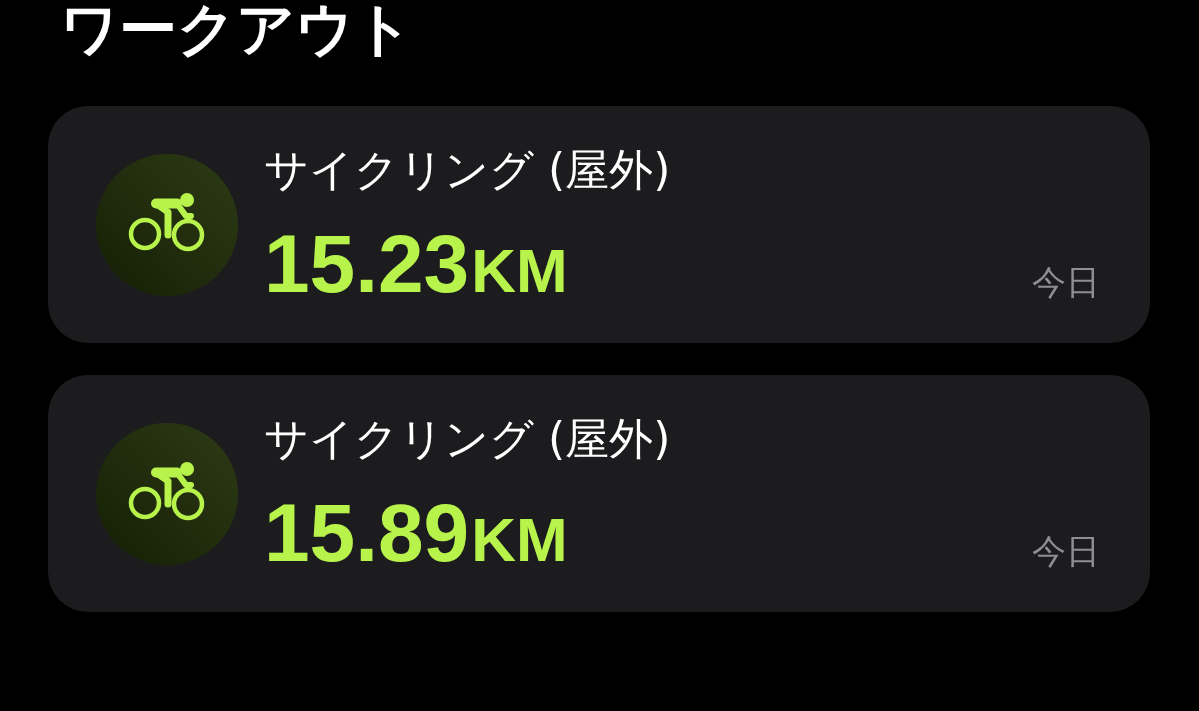  I want to click on section-title: ワークアウト, so click(237, 29).